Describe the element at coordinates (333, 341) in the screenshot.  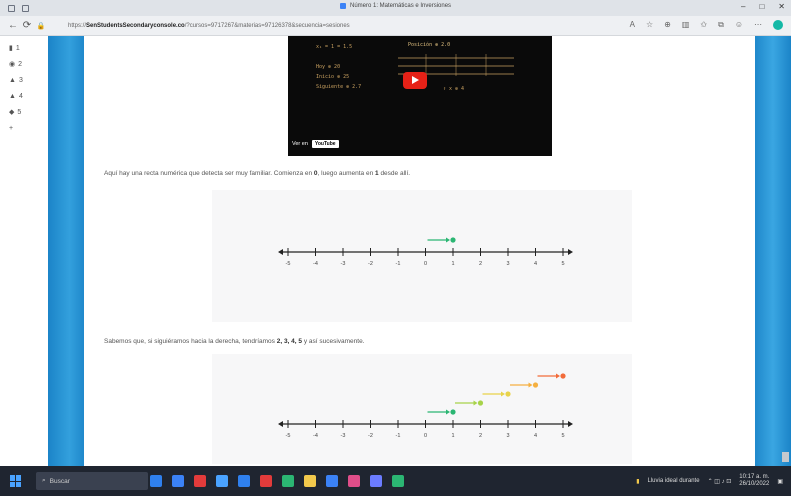
I see `text-segment: y así sucesivamente.` at that location.